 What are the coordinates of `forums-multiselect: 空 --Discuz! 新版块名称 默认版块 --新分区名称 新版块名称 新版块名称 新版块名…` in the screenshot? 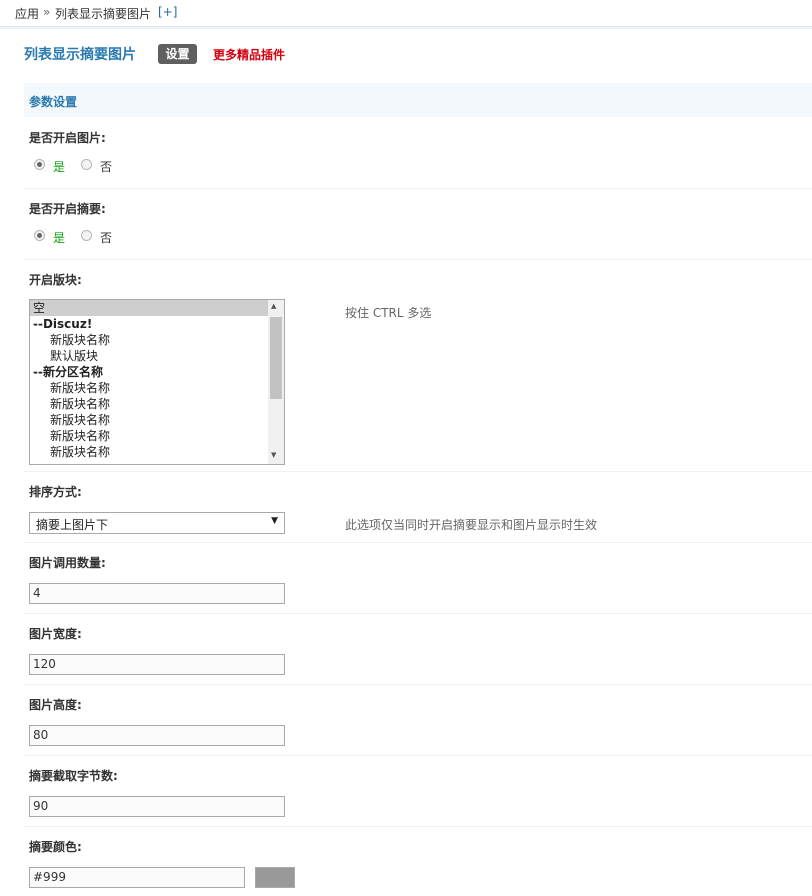 It's located at (157, 382).